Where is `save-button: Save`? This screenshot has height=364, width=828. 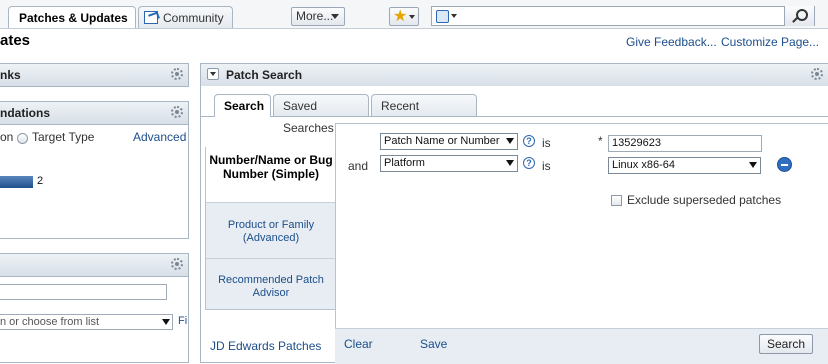
save-button: Save is located at coordinates (433, 344).